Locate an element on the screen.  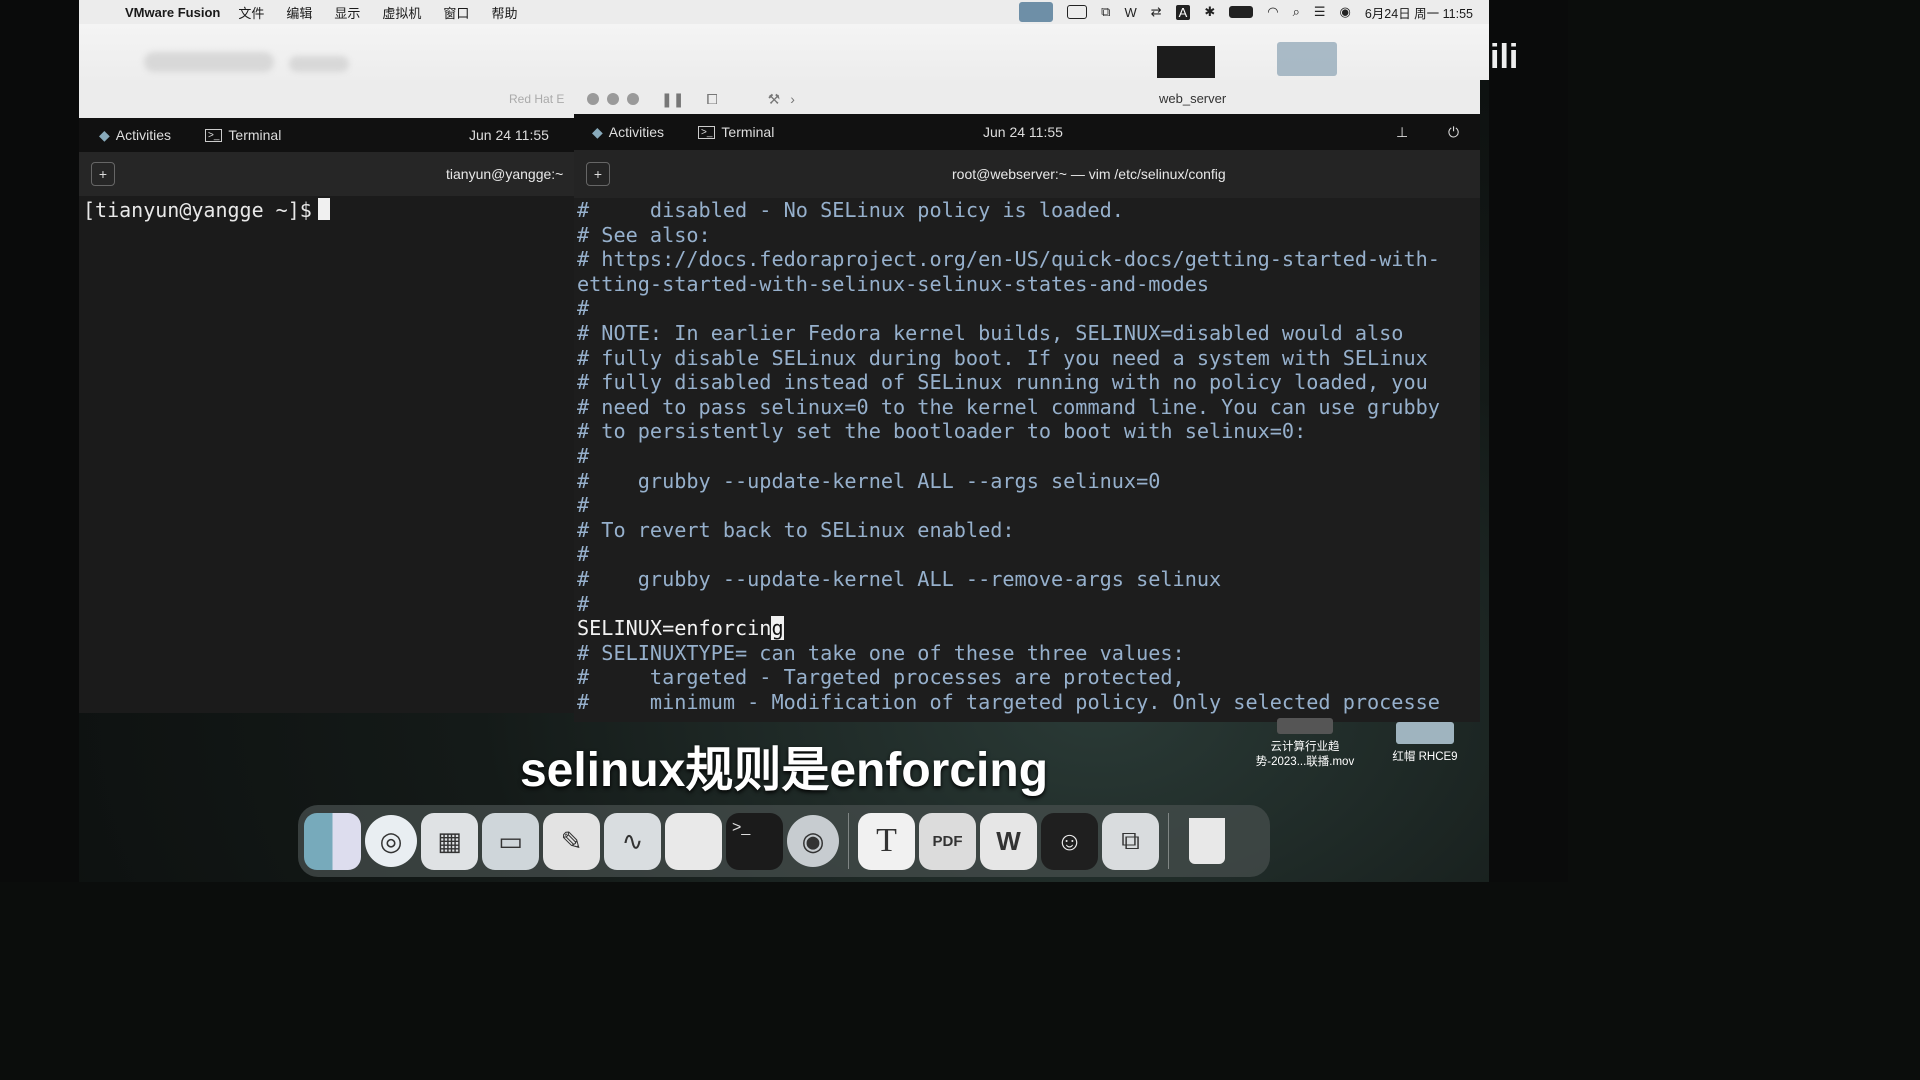
mac-dock: ◎ ▦ ▭ ✎ ∿ >_ ◉ T PDF W ☺ ⧉ is located at coordinates (784, 841).